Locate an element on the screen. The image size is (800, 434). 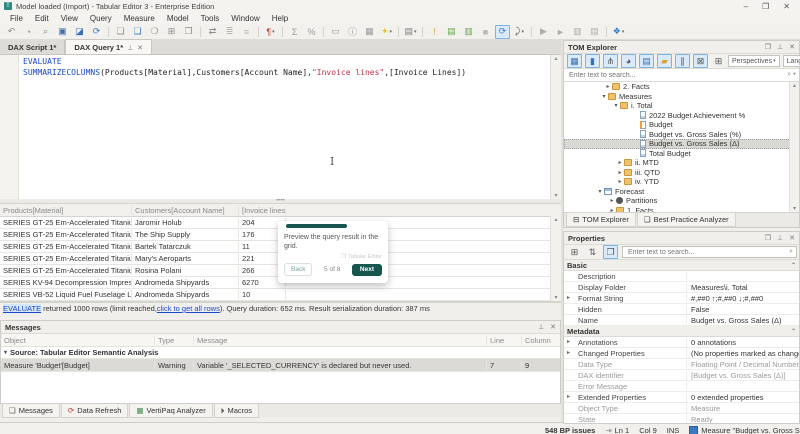
messages-column-header: Line is located at coordinates (504, 340).